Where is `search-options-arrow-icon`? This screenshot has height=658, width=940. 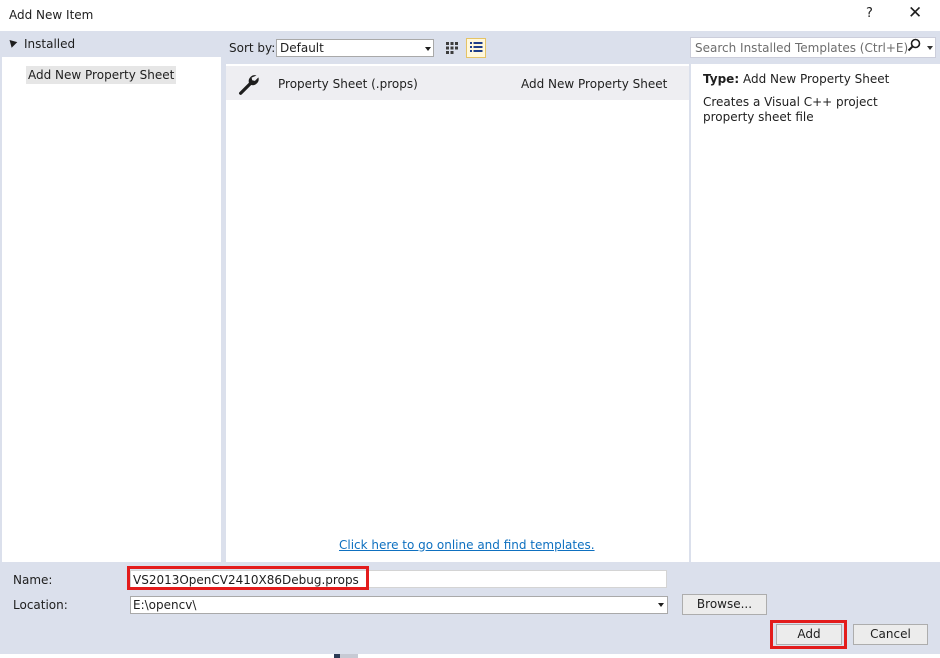
search-options-arrow-icon is located at coordinates (930, 48).